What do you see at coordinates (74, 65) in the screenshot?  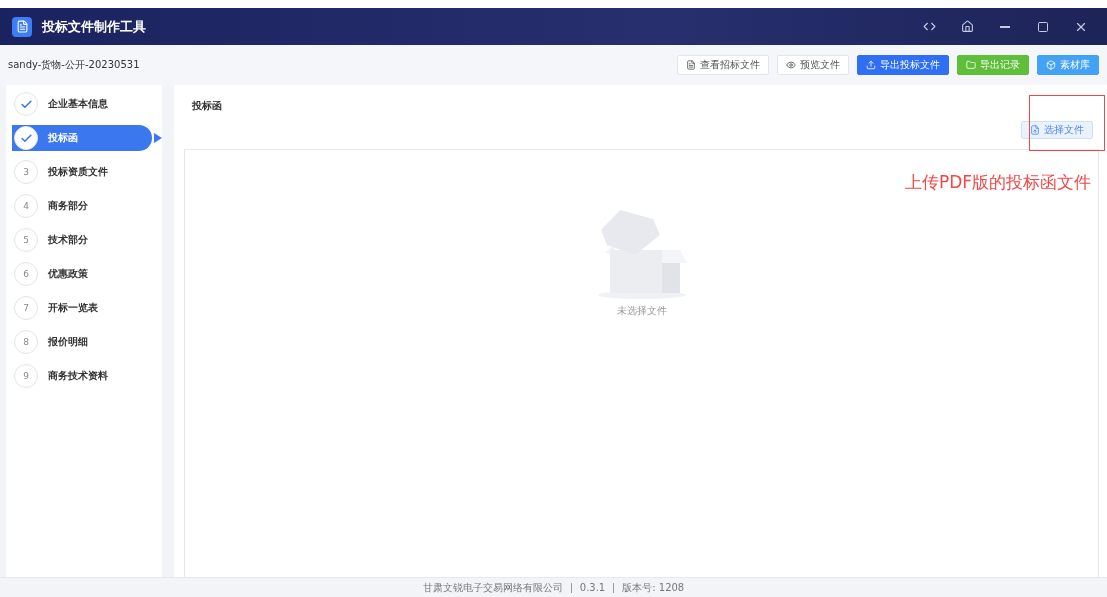 I see `project-name: sandy-货物-公开-20230531` at bounding box center [74, 65].